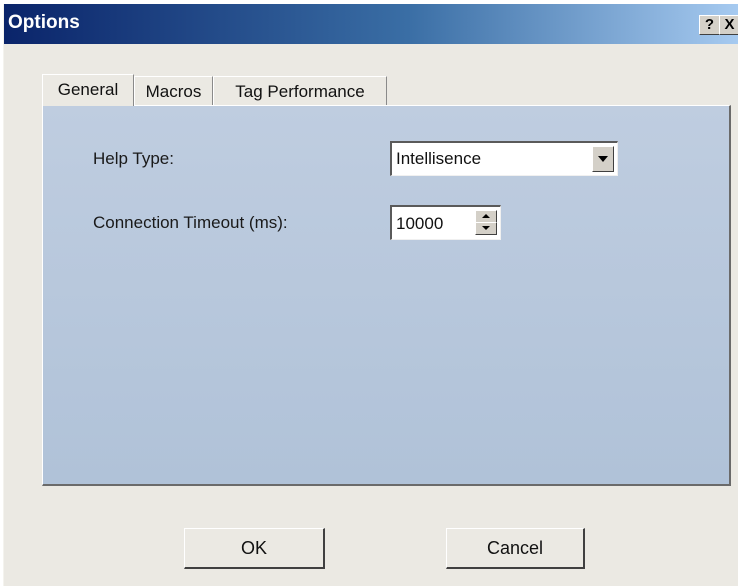 This screenshot has height=586, width=738. Describe the element at coordinates (254, 548) in the screenshot. I see `ok-button: OK` at that location.